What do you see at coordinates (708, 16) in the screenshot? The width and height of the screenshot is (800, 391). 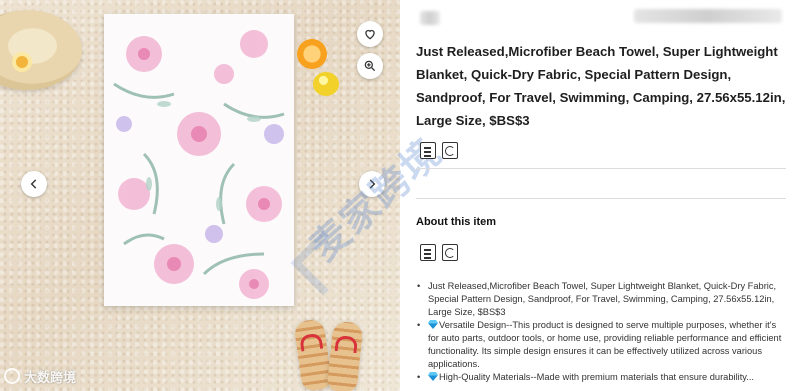 I see `redacted-text-right` at bounding box center [708, 16].